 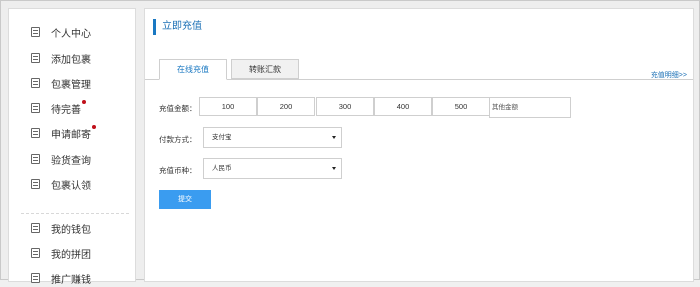 I want to click on sidebar-item-add-package: 添加包裹, so click(x=61, y=58).